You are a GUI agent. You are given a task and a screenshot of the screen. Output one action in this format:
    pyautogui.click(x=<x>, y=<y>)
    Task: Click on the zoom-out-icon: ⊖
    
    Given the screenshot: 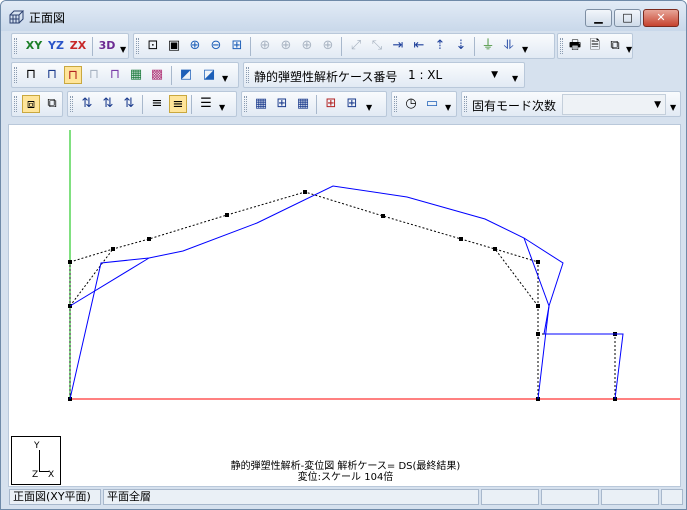 What is the action you would take?
    pyautogui.click(x=216, y=46)
    